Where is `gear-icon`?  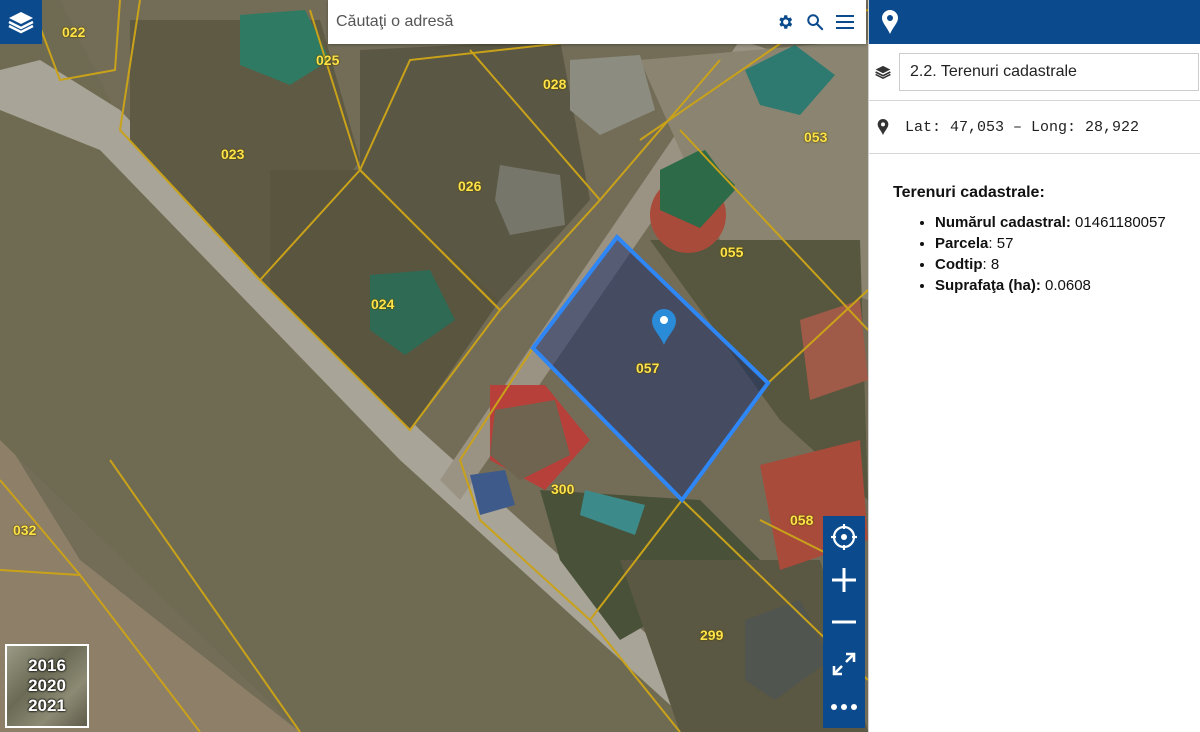
gear-icon is located at coordinates (786, 22).